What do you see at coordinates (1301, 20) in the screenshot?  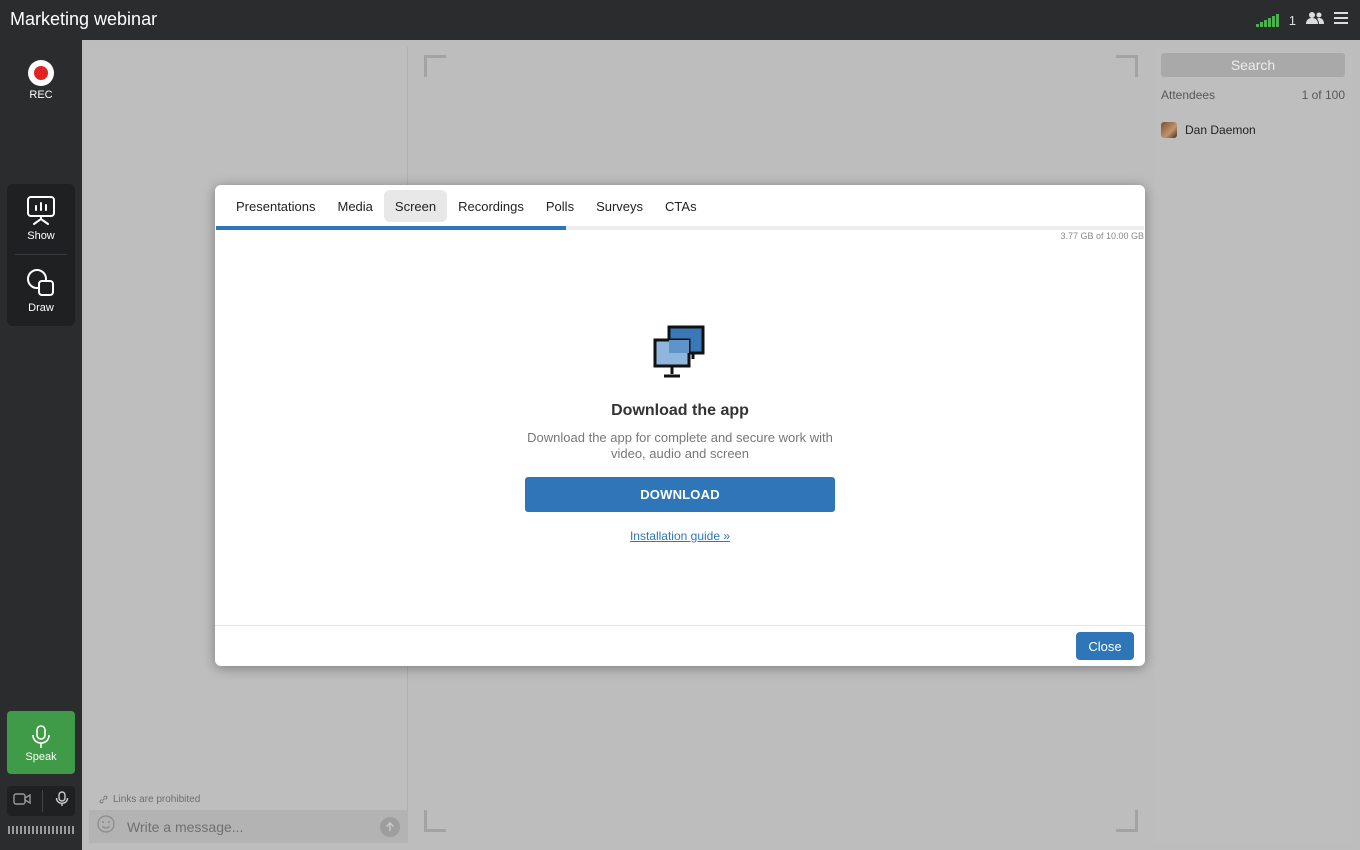 I see `top-right-controls: 1` at bounding box center [1301, 20].